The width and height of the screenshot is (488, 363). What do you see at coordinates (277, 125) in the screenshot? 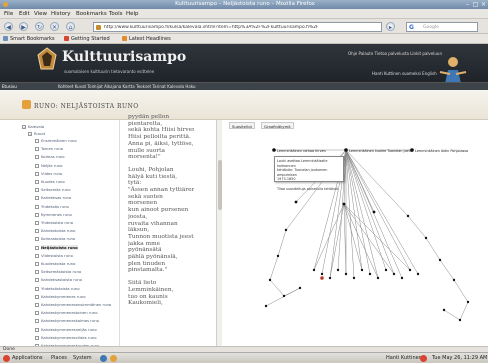
I see `tab-graafinakyma: Graafinäkymä` at bounding box center [277, 125].